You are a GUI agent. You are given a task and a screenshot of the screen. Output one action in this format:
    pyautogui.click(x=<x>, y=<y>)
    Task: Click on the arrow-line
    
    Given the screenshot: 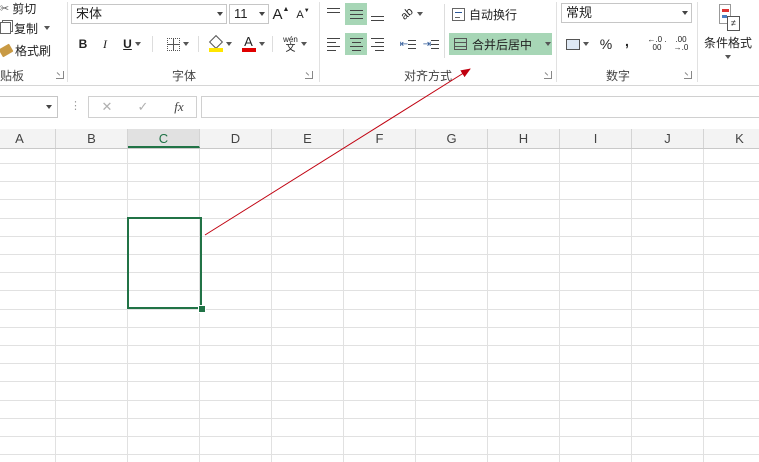 What is the action you would take?
    pyautogui.click(x=337, y=152)
    